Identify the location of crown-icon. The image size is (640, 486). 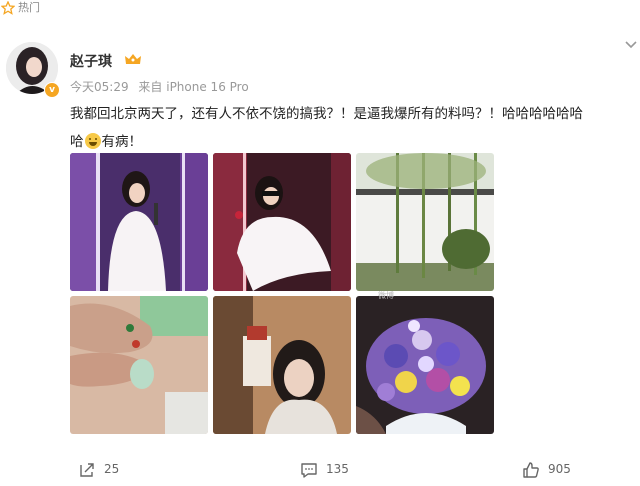
(133, 59).